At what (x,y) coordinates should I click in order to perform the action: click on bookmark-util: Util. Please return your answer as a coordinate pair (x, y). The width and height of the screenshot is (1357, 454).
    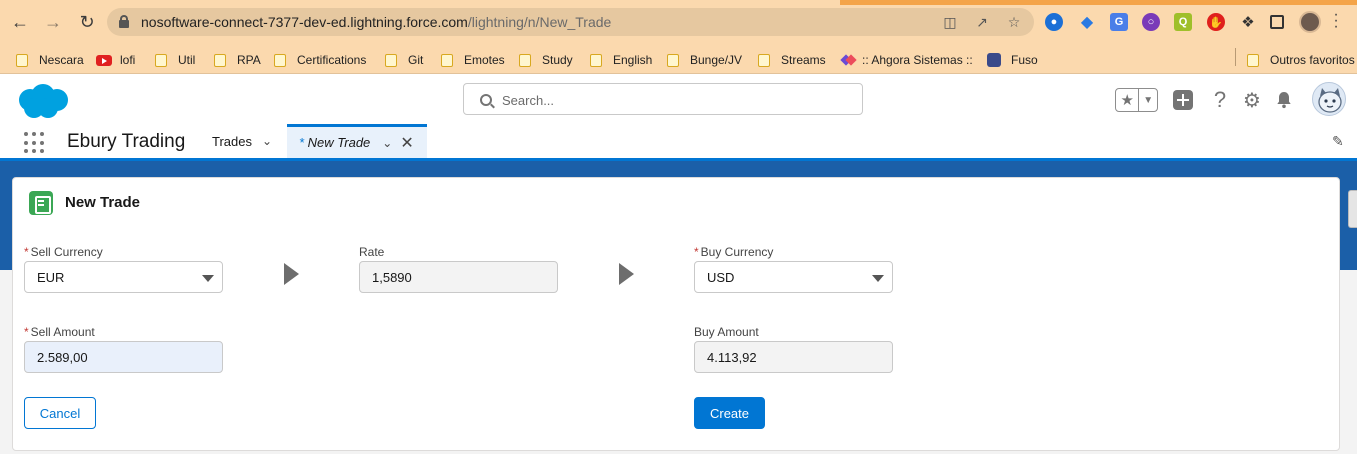
    Looking at the image, I should click on (175, 60).